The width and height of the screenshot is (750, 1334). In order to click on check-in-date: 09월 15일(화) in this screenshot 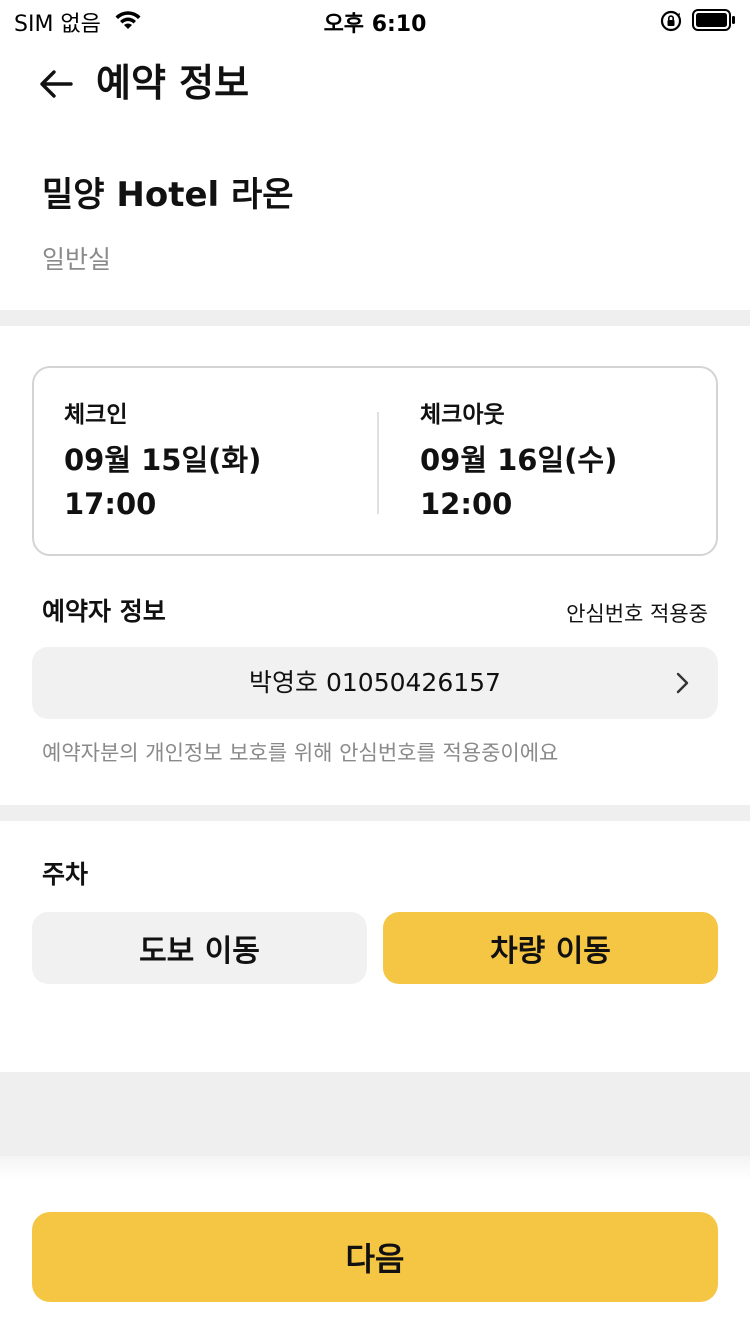, I will do `click(163, 460)`.